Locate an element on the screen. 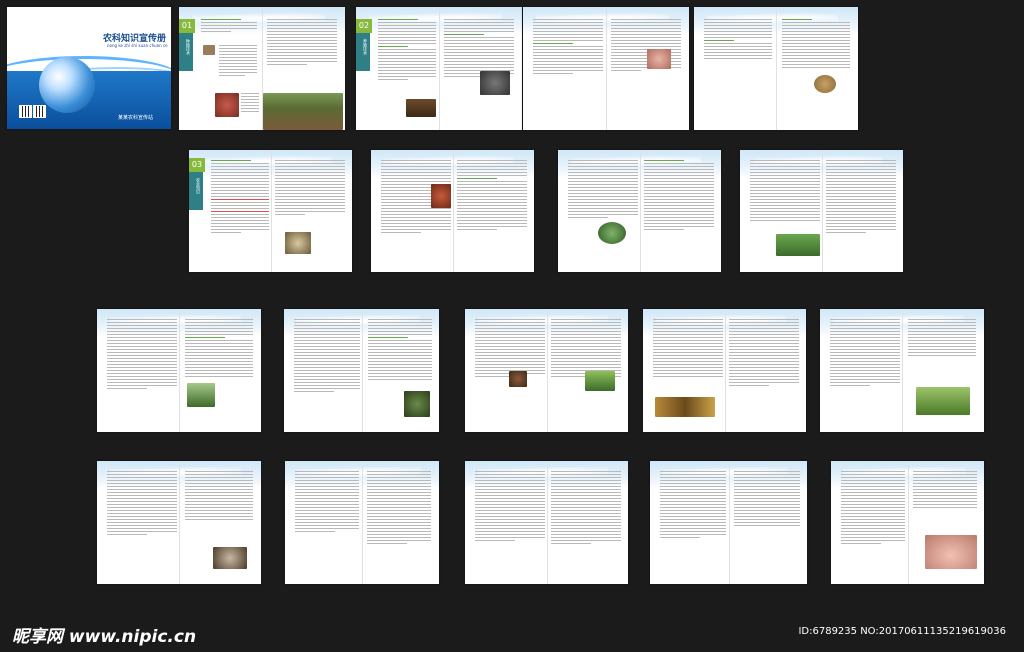  page-spread: 02 养殖技术 is located at coordinates (439, 68).